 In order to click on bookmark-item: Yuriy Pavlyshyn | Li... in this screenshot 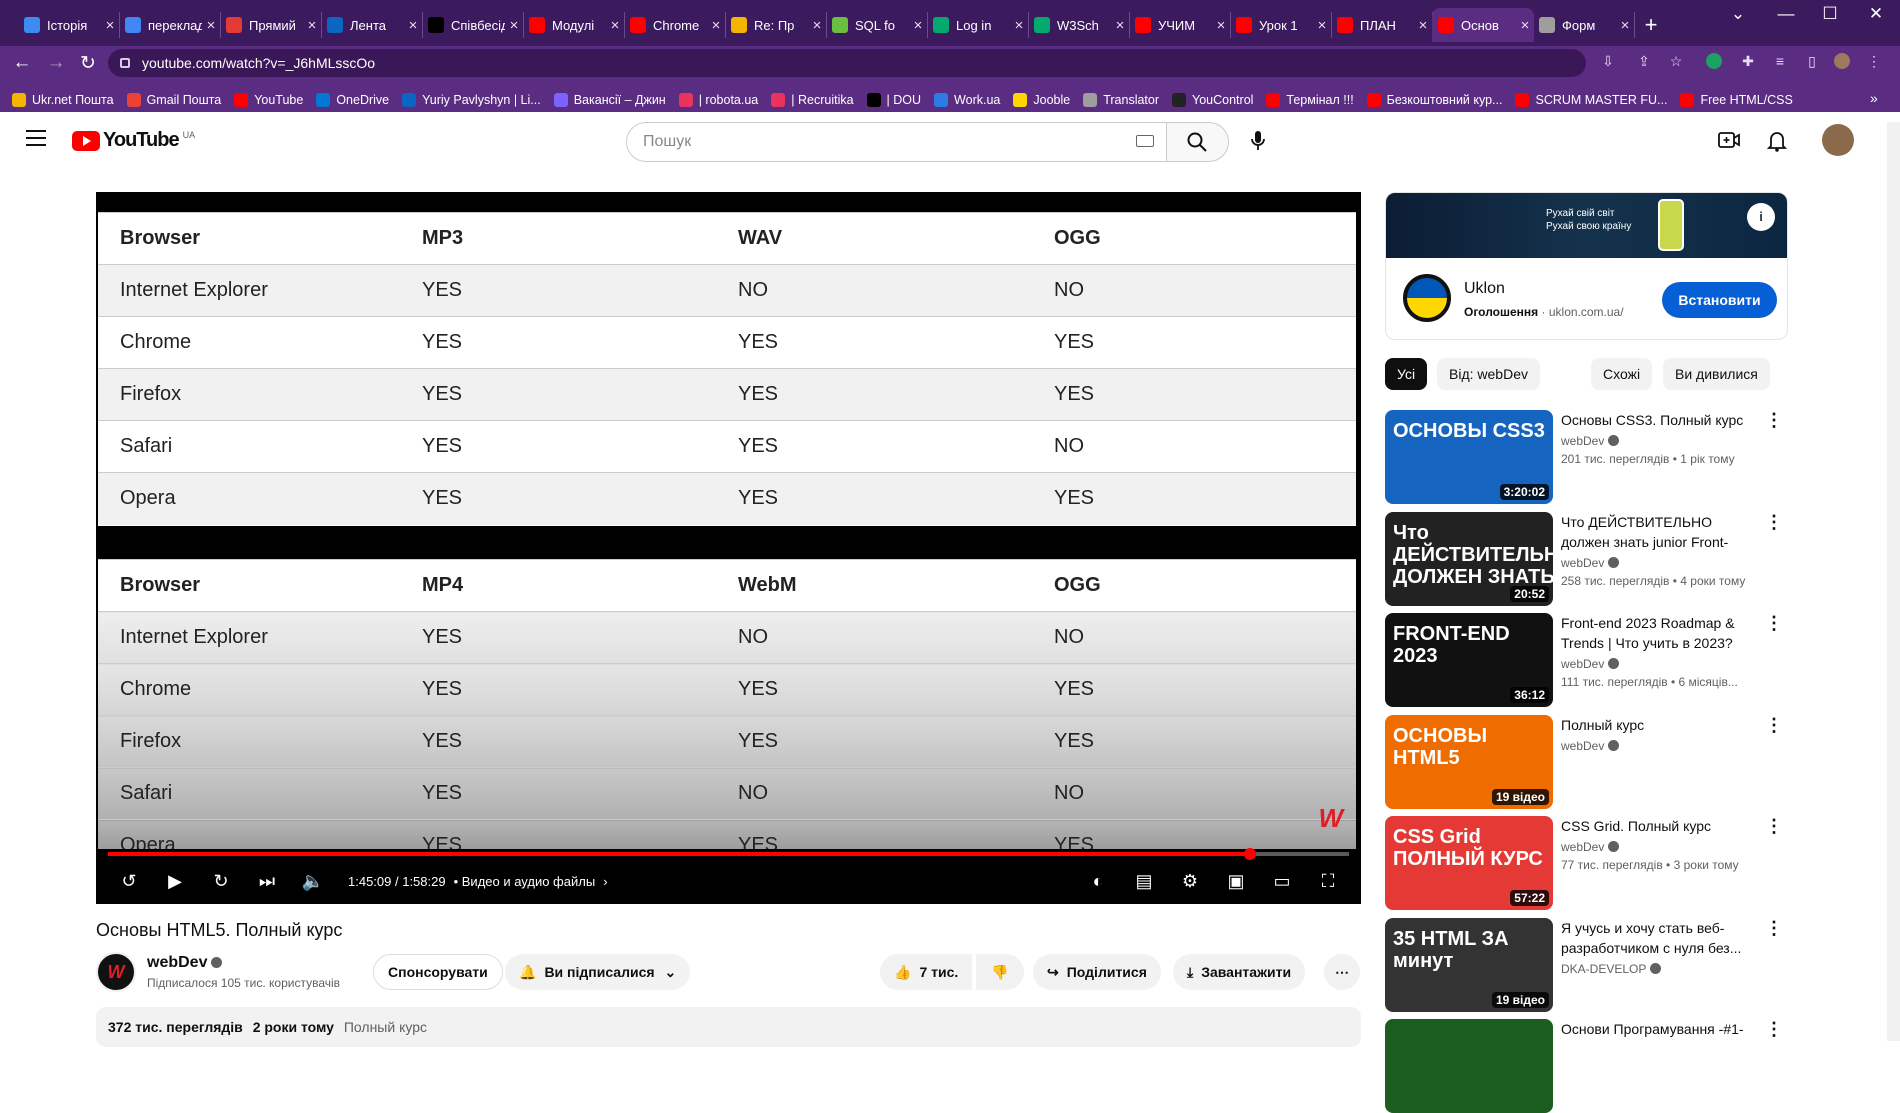, I will do `click(471, 100)`.